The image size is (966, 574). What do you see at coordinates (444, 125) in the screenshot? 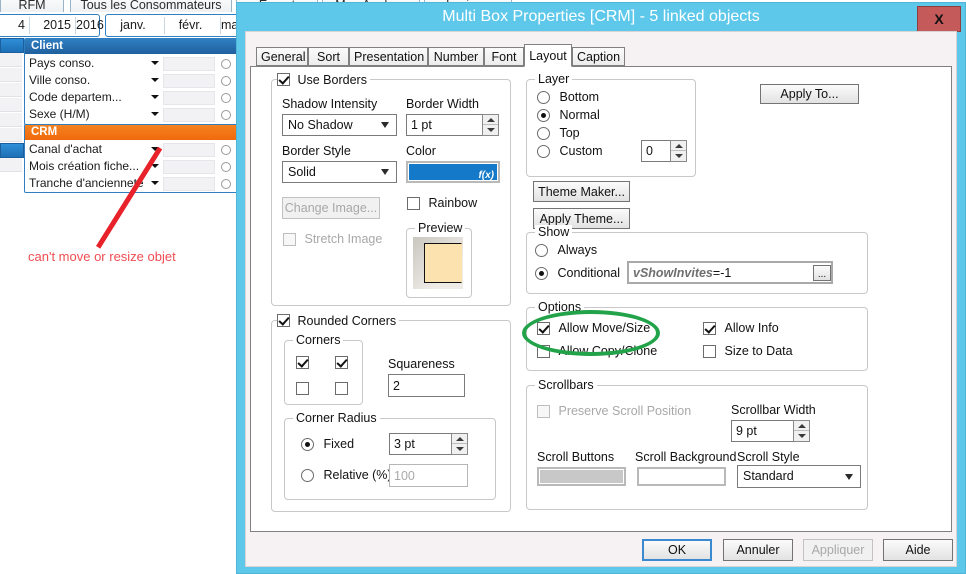
I see `border-width-input: 1 pt` at bounding box center [444, 125].